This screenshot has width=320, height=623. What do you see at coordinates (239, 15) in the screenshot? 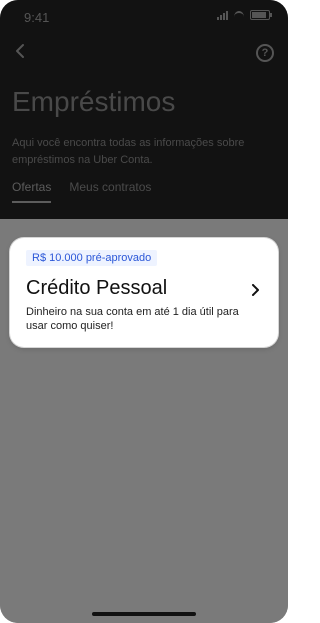
I see `wifi-icon` at bounding box center [239, 15].